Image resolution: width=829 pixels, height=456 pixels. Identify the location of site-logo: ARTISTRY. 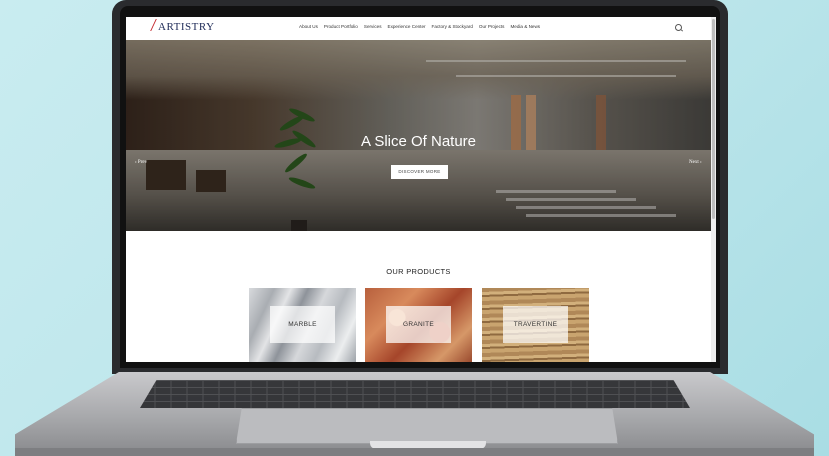
(186, 27).